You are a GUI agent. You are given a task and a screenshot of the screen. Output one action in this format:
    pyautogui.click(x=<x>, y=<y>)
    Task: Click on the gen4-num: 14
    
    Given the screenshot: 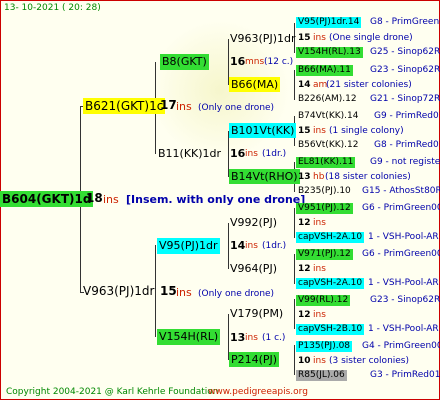 What is the action you would take?
    pyautogui.click(x=304, y=85)
    